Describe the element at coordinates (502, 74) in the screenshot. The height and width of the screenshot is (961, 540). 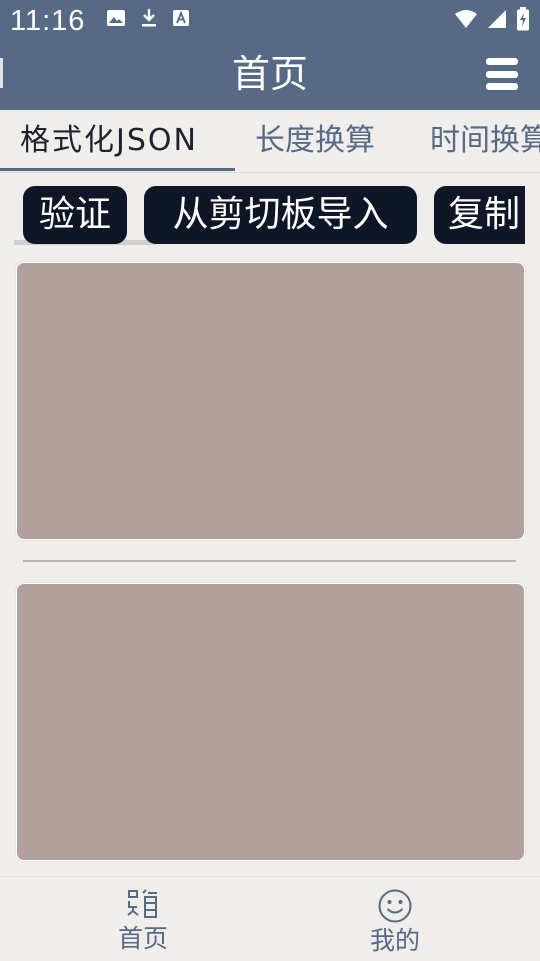
I see `menu-button` at that location.